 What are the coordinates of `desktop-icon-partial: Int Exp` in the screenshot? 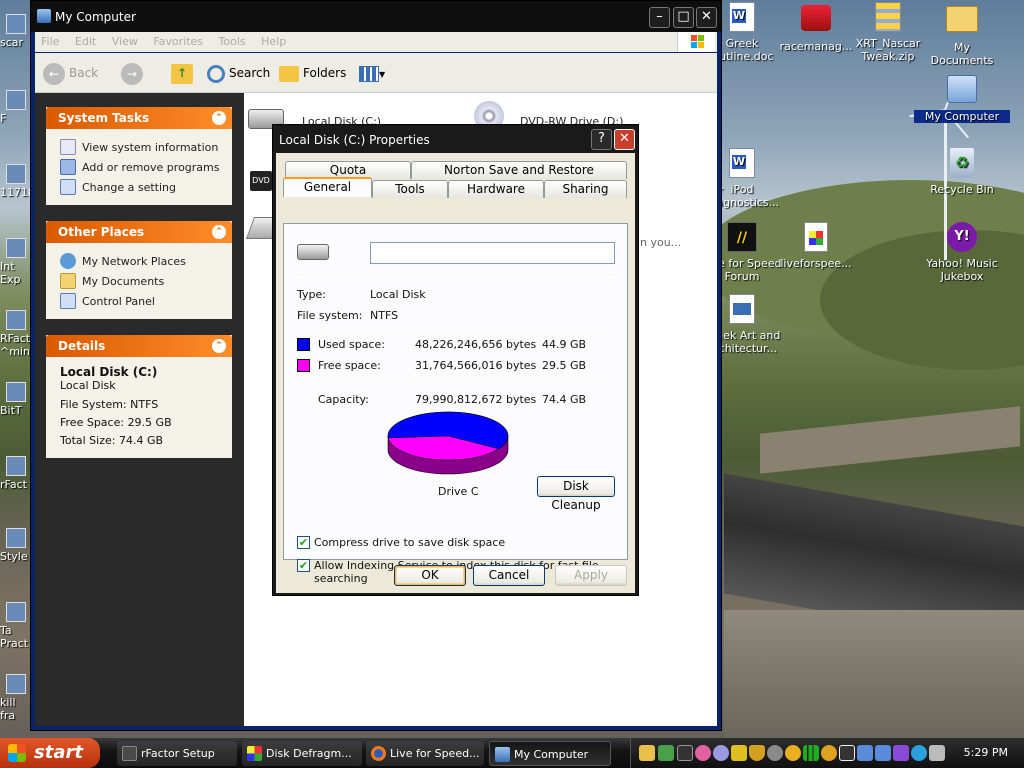 It's located at (16, 262).